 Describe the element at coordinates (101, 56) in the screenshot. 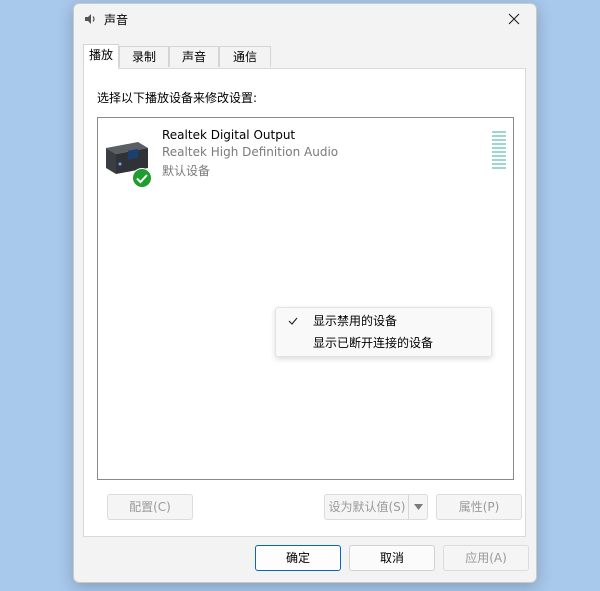

I see `tab-playback: 播放` at that location.